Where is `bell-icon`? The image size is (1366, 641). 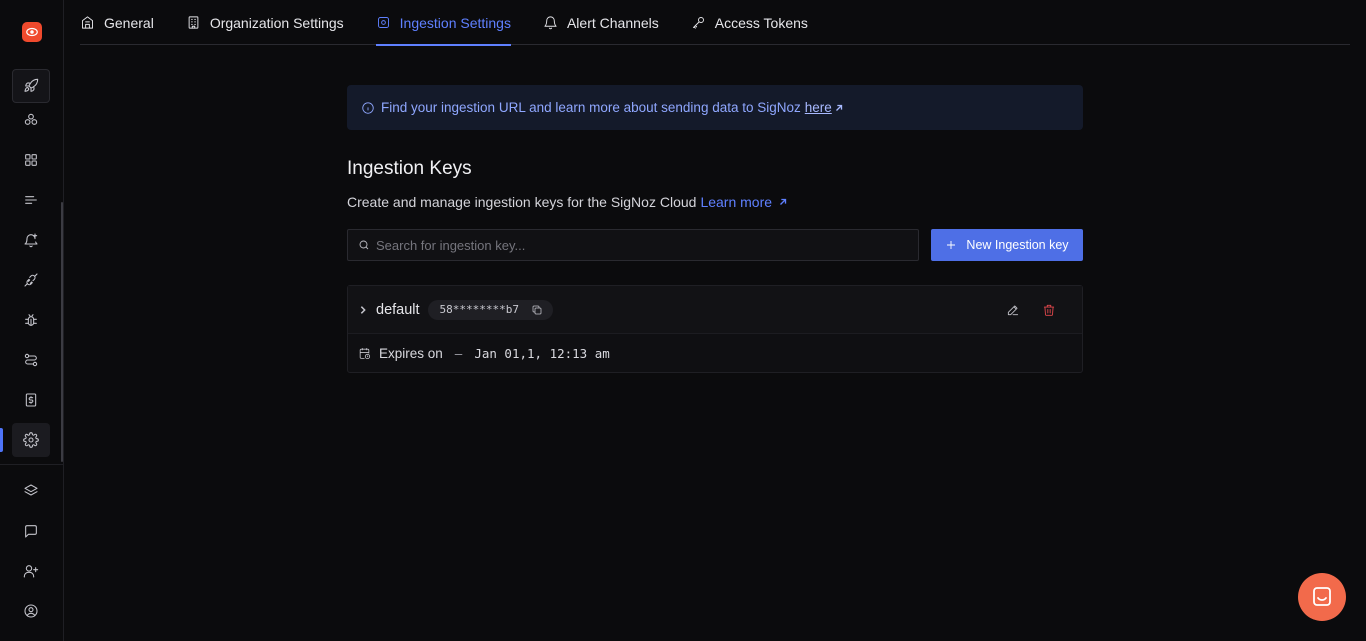 bell-icon is located at coordinates (550, 23).